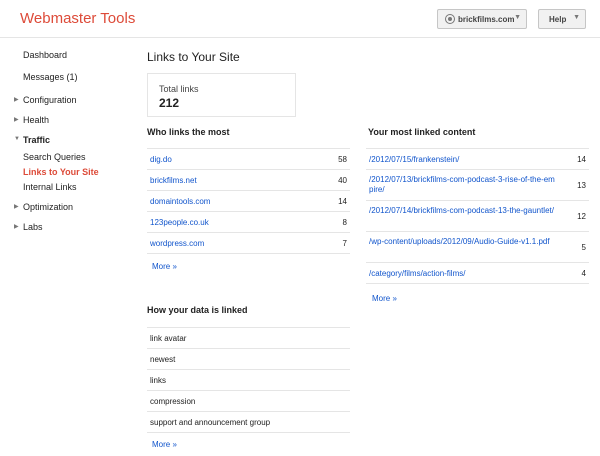  Describe the element at coordinates (168, 338) in the screenshot. I see `anchor-text: link avatar` at that location.